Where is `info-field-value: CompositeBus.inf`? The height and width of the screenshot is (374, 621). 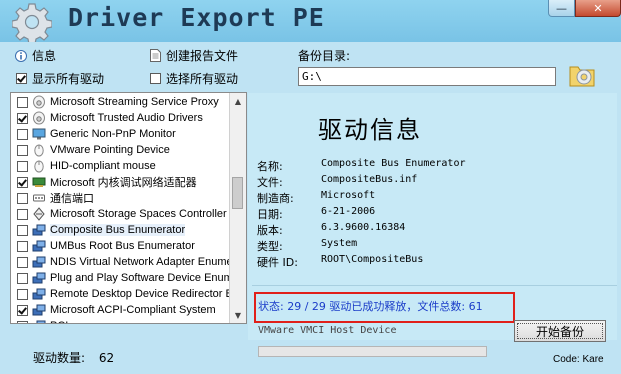
info-field-value: CompositeBus.inf is located at coordinates (369, 179).